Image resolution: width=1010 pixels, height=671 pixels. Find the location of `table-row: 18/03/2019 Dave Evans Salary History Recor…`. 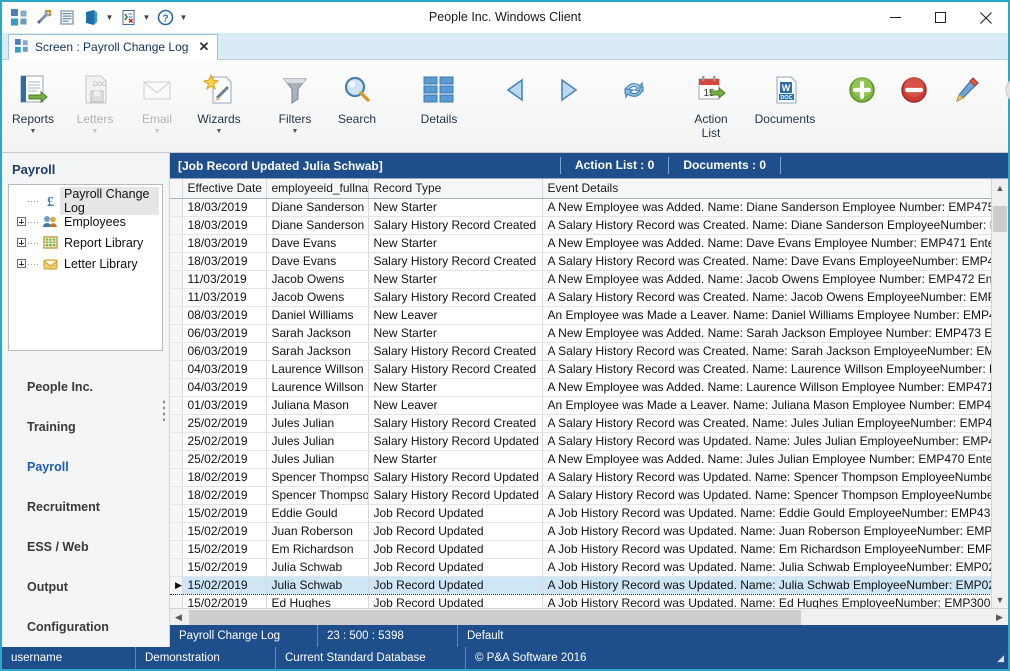

table-row: 18/03/2019 Dave Evans Salary History Recor… is located at coordinates (580, 261).